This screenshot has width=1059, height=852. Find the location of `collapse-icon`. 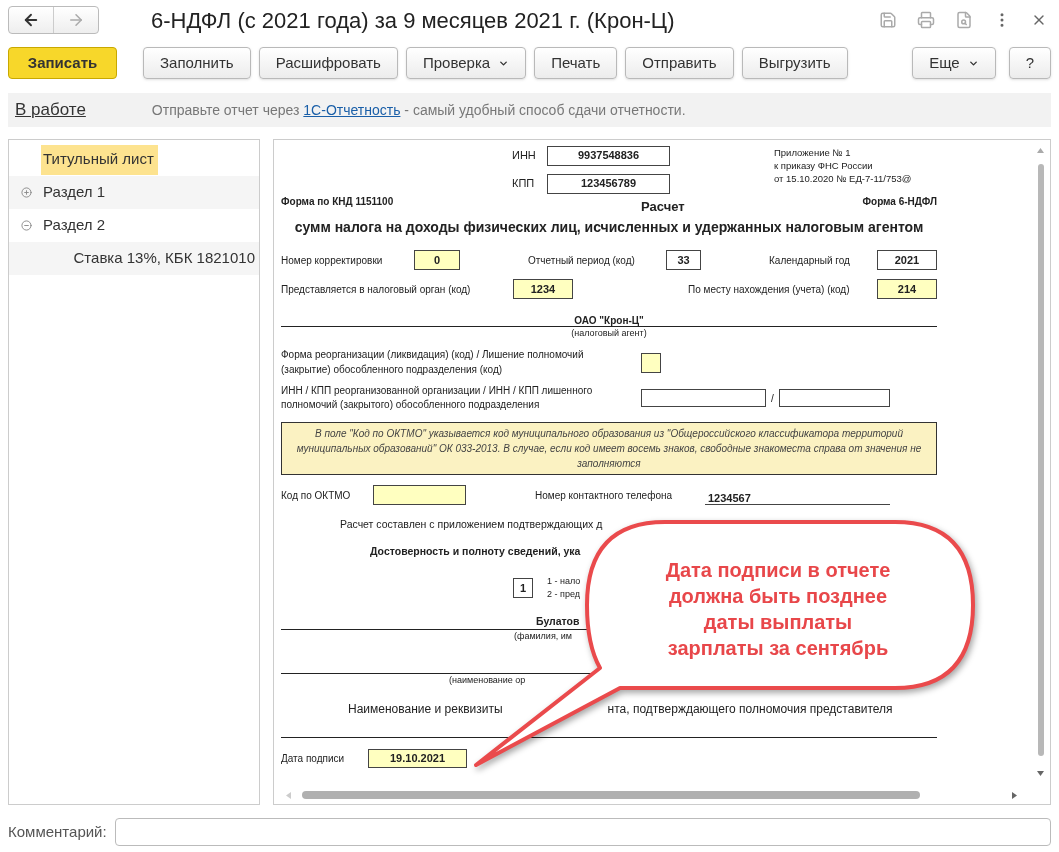

collapse-icon is located at coordinates (26, 225).